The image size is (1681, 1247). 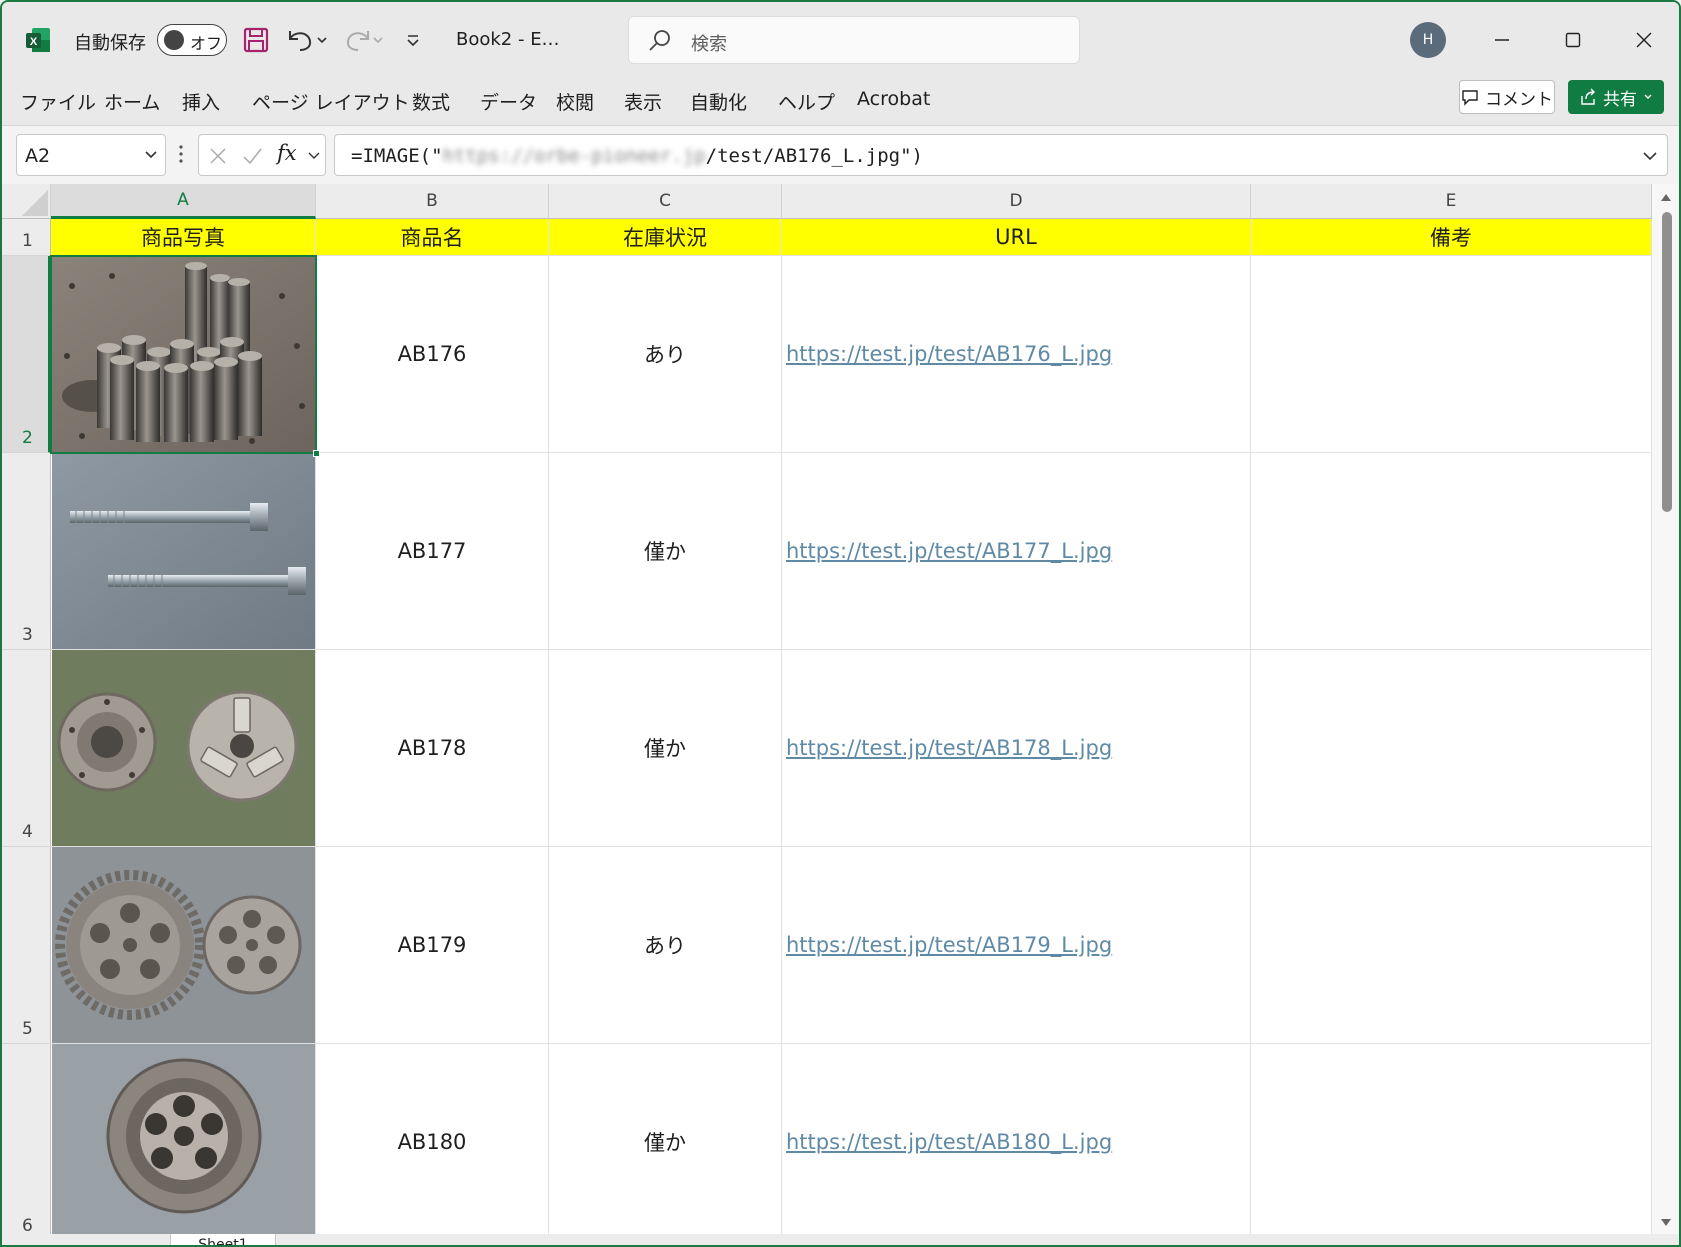 What do you see at coordinates (1016, 945) in the screenshot?
I see `url-link-cell: https://test.jp/test/AB179_L.jpg` at bounding box center [1016, 945].